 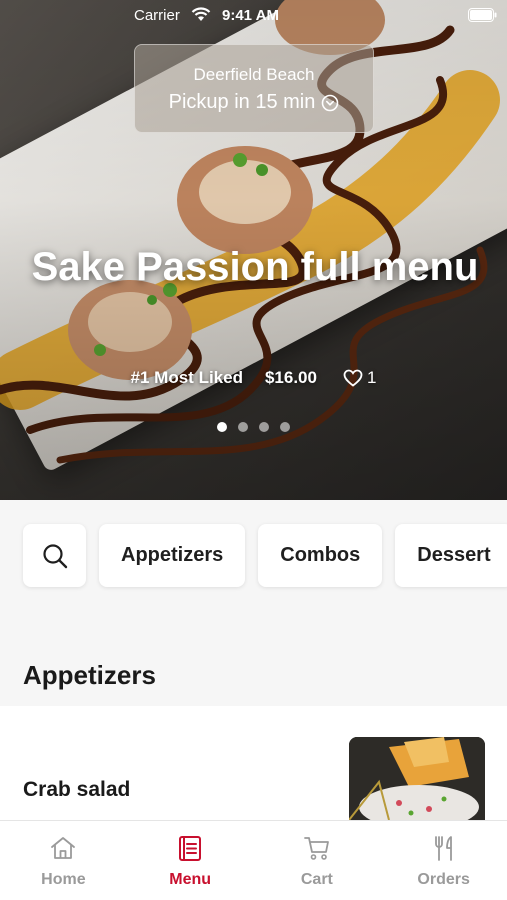 I want to click on tab-cart-label: Cart, so click(x=316, y=879).